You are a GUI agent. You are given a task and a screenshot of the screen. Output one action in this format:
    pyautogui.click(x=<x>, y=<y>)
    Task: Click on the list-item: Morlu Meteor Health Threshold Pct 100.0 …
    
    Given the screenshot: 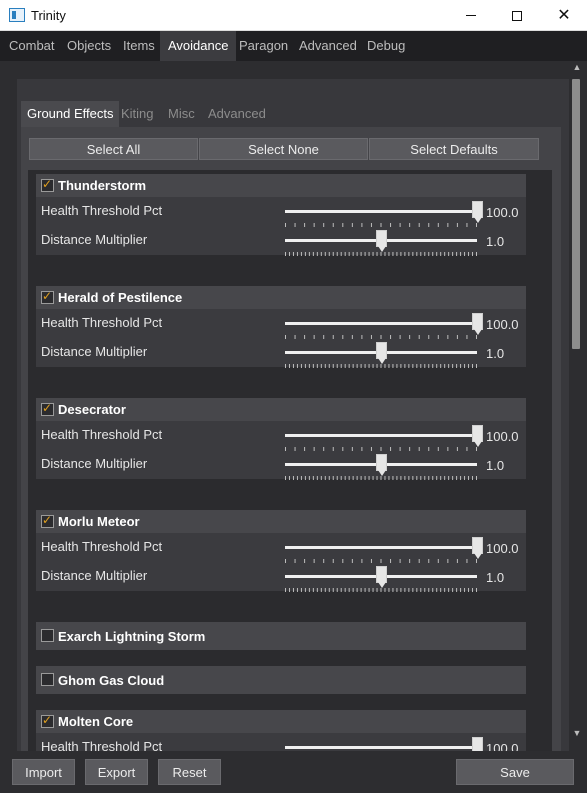 What is the action you would take?
    pyautogui.click(x=281, y=551)
    